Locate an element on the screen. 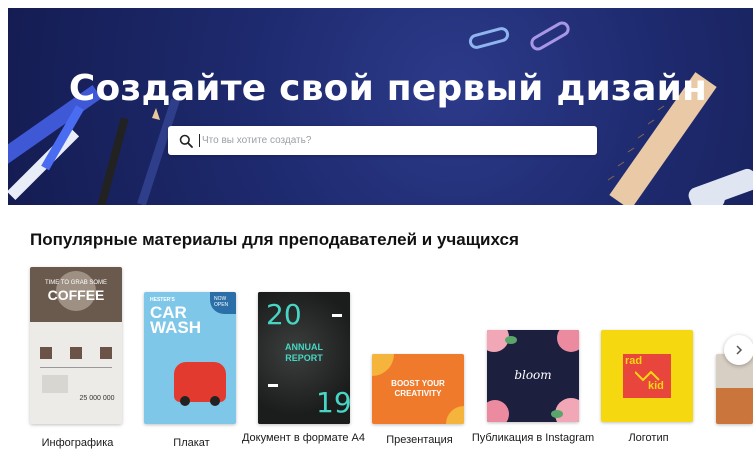 The image size is (753, 465). card-thumbnail: bloom is located at coordinates (533, 376).